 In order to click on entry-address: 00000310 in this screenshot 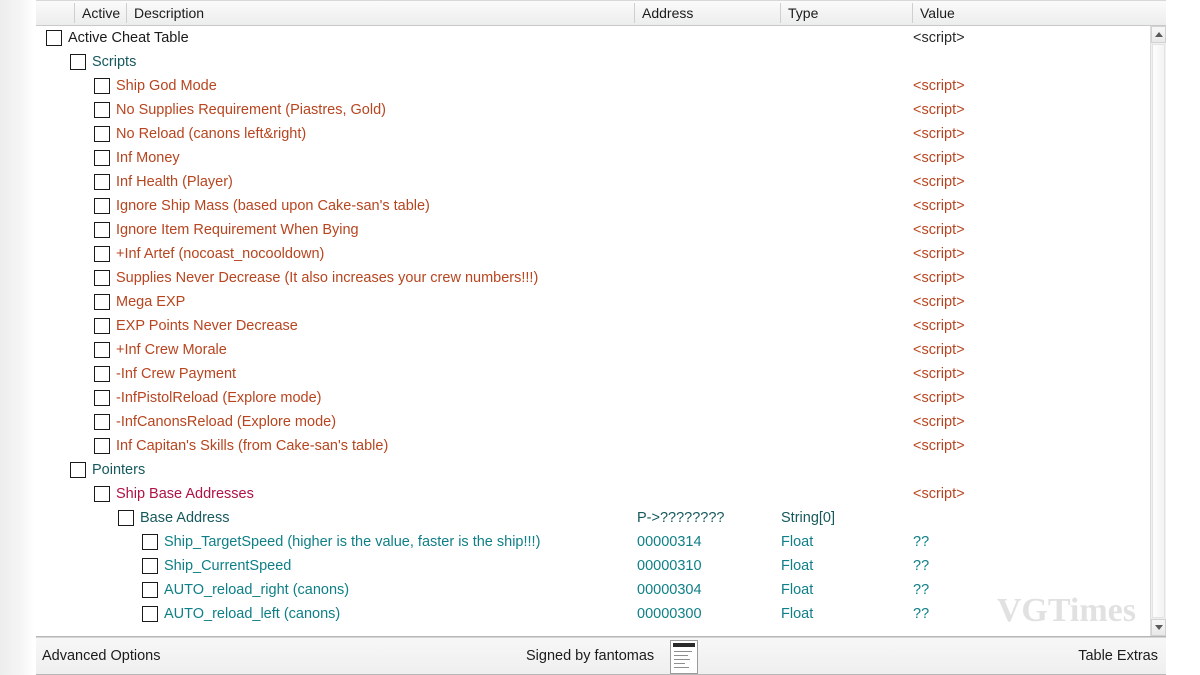, I will do `click(669, 566)`.